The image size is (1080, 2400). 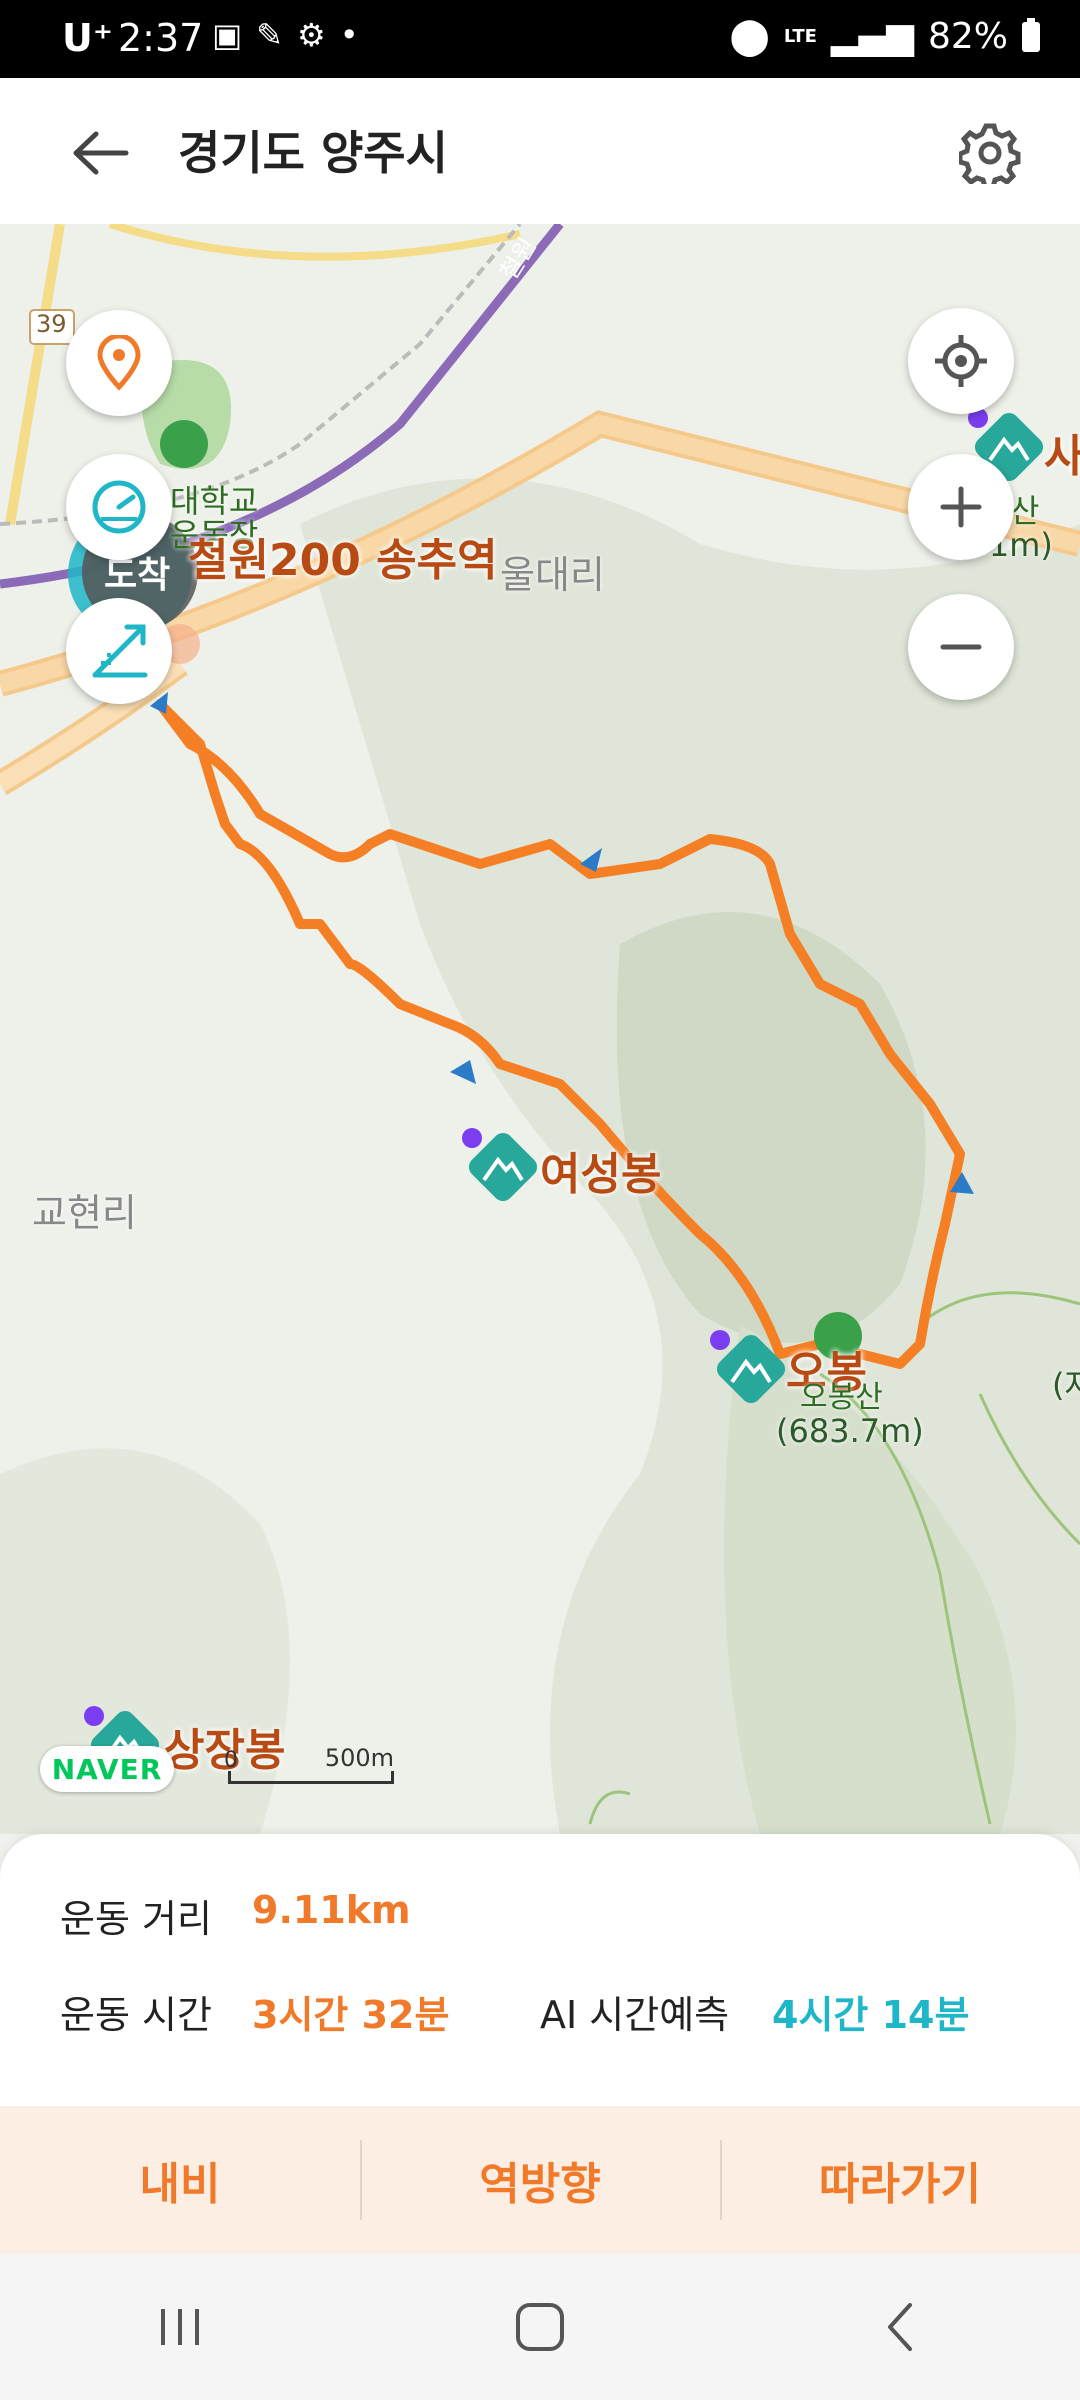 I want to click on system-back-button, so click(x=900, y=2327).